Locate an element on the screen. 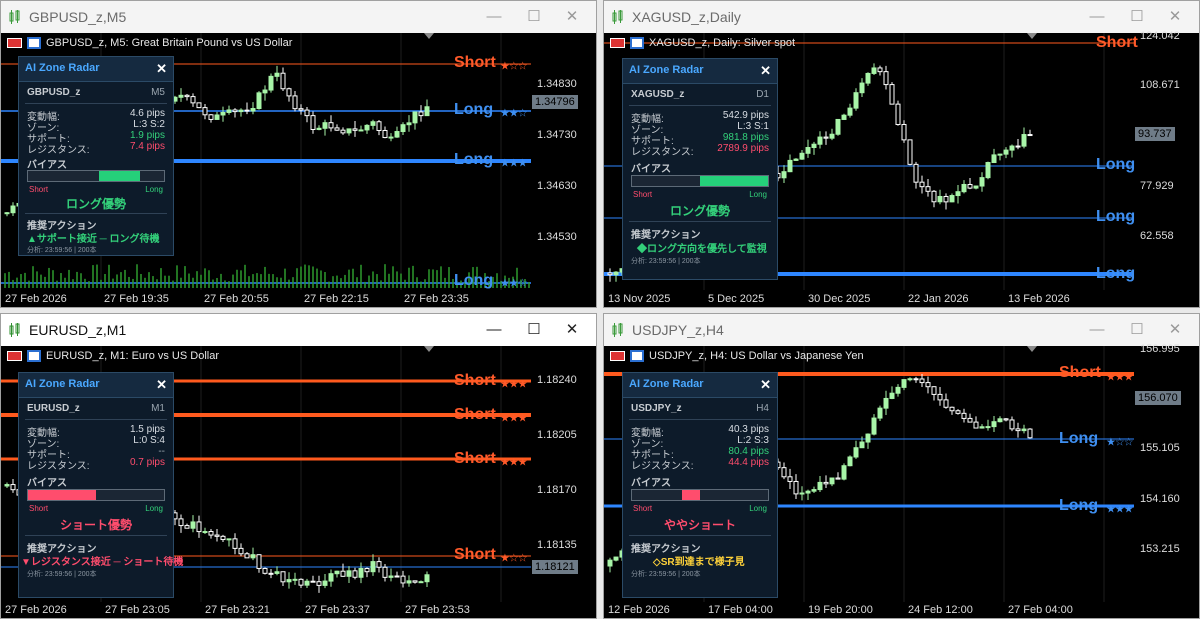  stat-value: 1.9 pips is located at coordinates (147, 135).